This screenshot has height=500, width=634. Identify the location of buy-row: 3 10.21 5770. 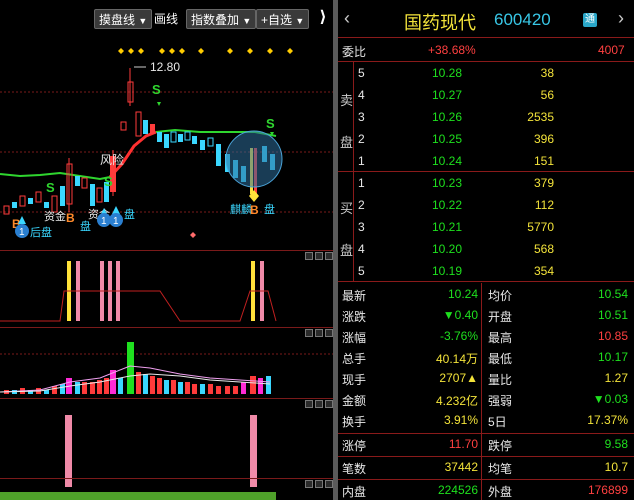
(486, 226).